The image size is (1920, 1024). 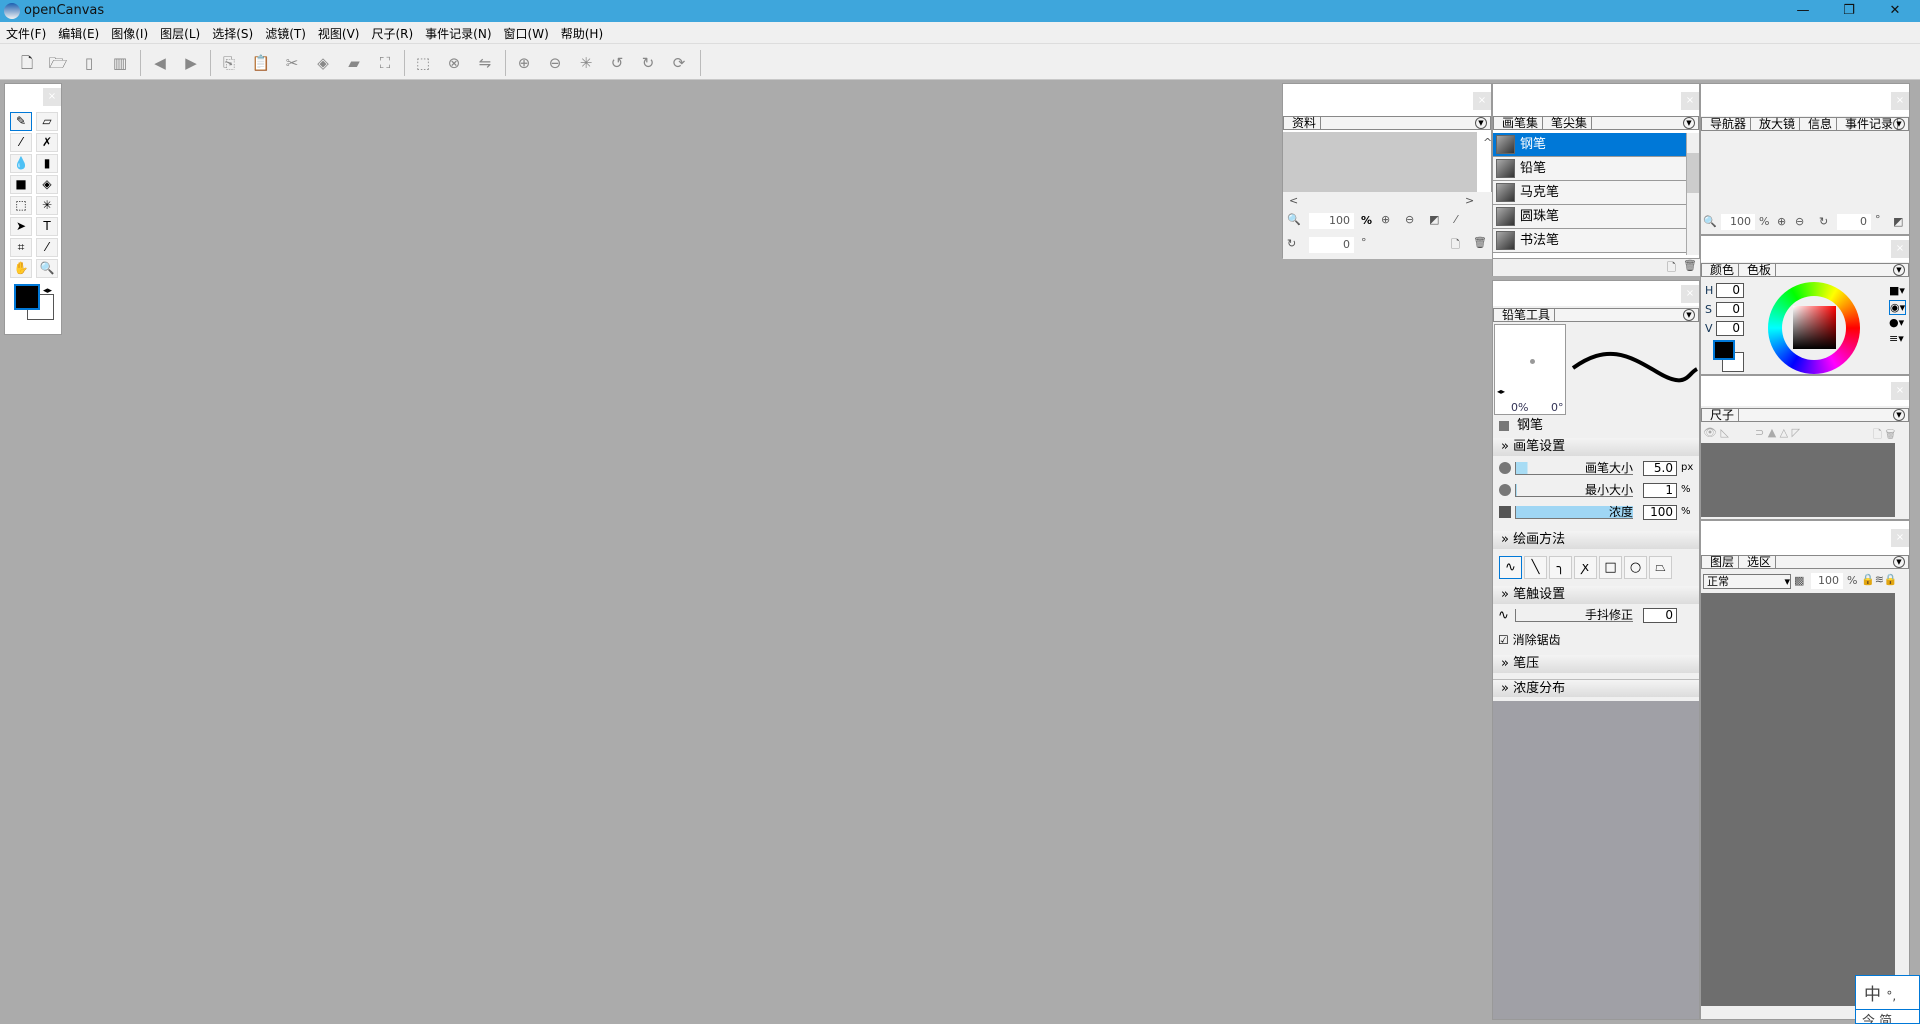 I want to click on marquee-tool-icon: ⬚, so click(x=21, y=205).